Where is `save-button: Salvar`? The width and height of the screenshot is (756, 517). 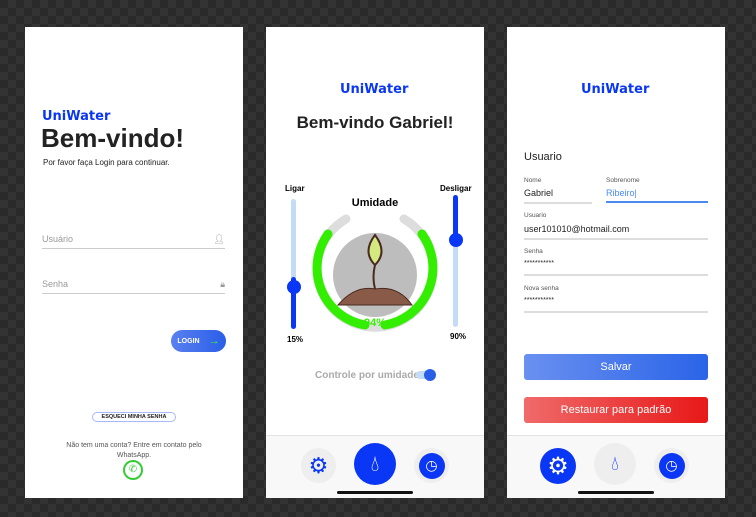
save-button: Salvar is located at coordinates (616, 367).